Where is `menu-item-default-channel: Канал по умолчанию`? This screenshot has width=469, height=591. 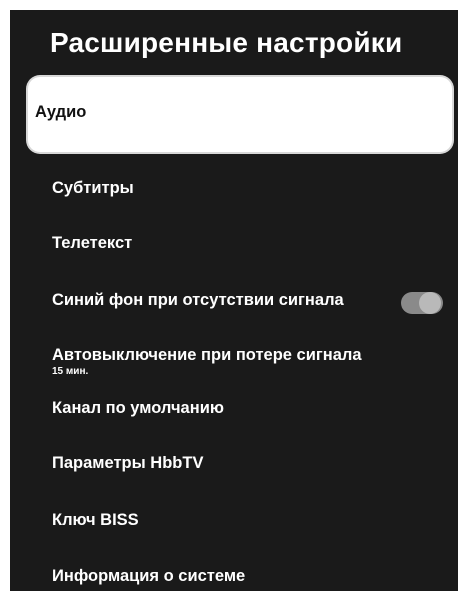
menu-item-default-channel: Канал по умолчанию is located at coordinates (138, 408).